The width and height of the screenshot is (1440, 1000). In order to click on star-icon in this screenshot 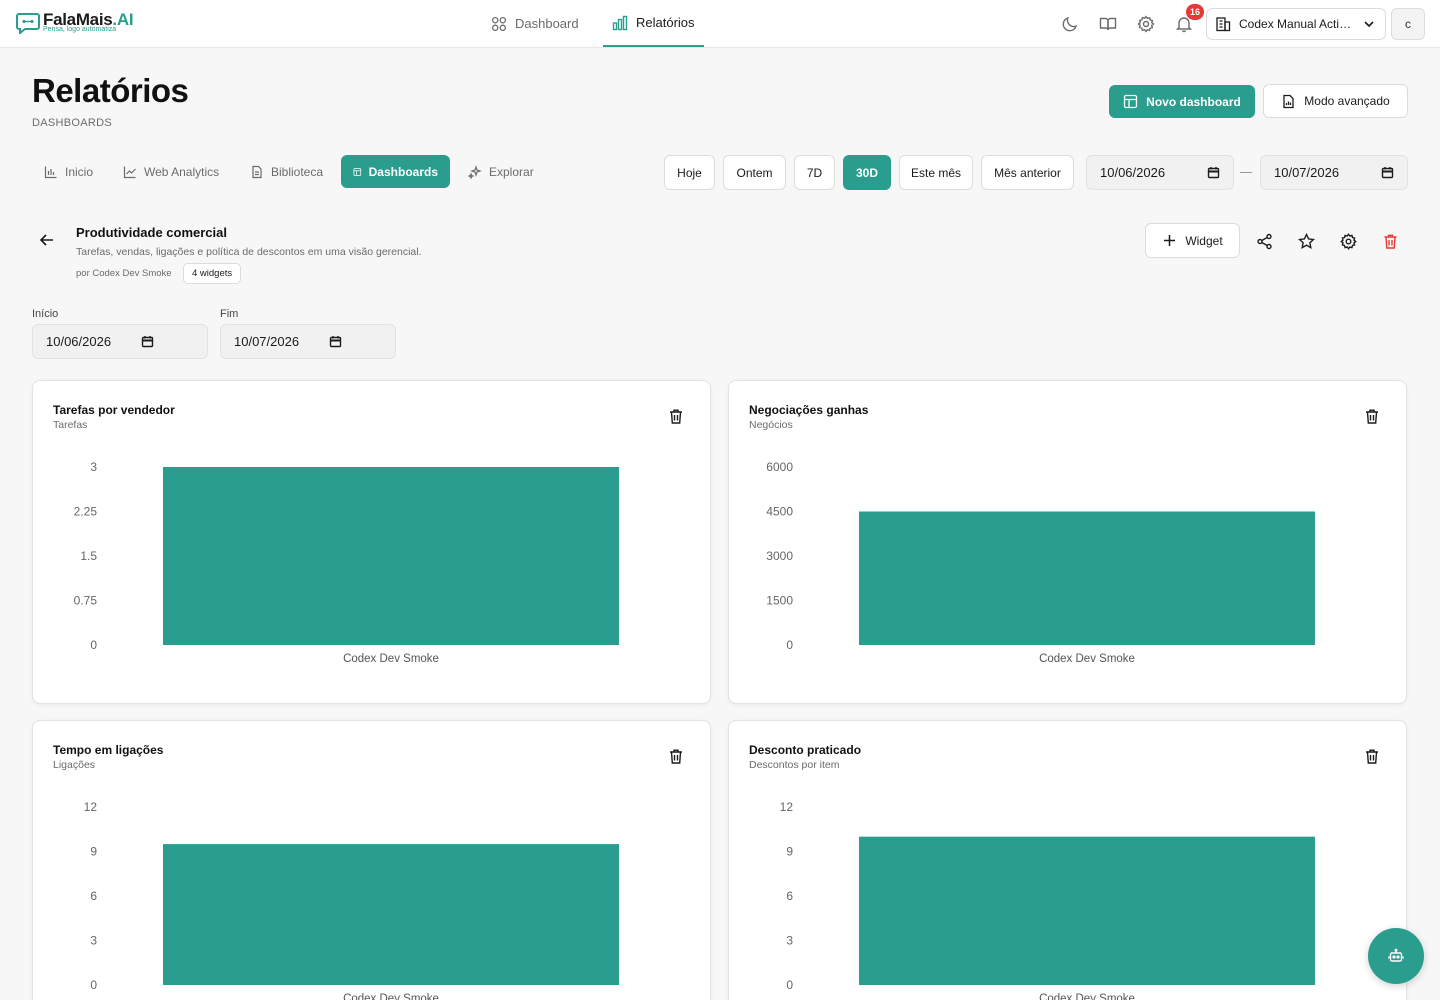, I will do `click(1306, 241)`.